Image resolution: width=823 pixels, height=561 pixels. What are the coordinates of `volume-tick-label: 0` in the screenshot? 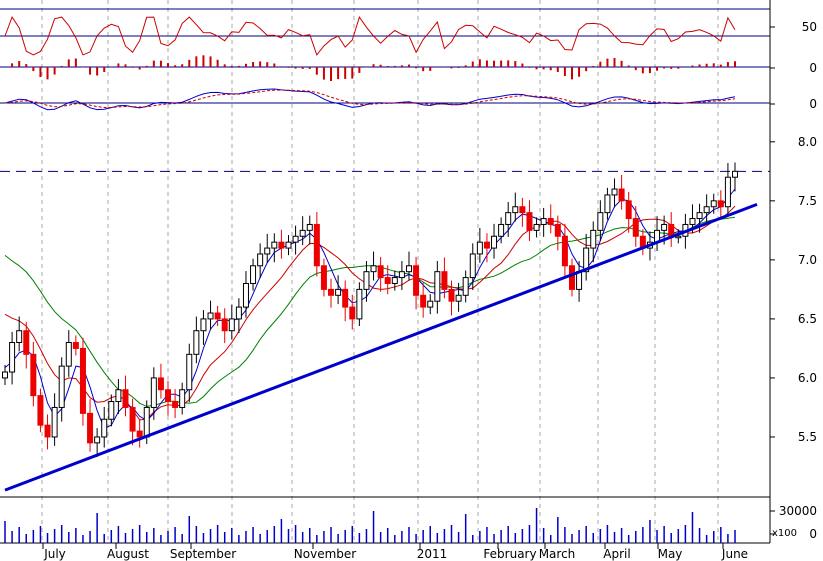 It's located at (813, 534).